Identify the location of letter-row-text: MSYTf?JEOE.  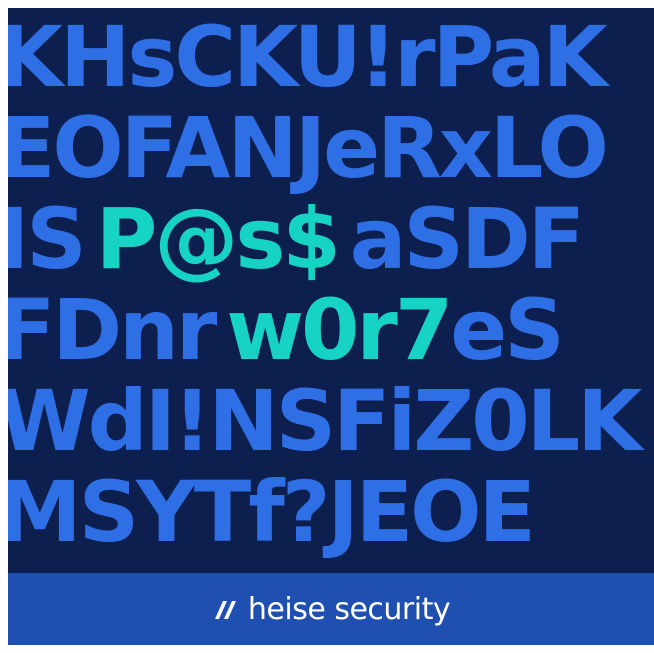
(272, 512).